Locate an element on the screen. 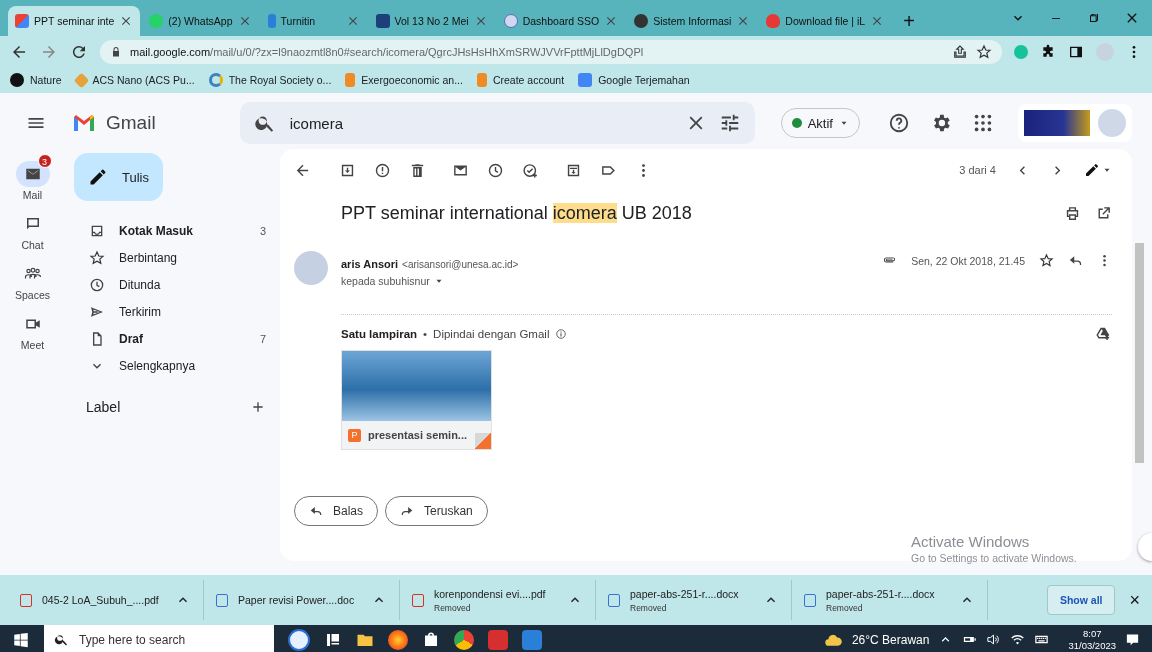 Image resolution: width=1152 pixels, height=652 pixels. message-date: Sen, 22 Okt 2018, 21.45 is located at coordinates (968, 260).